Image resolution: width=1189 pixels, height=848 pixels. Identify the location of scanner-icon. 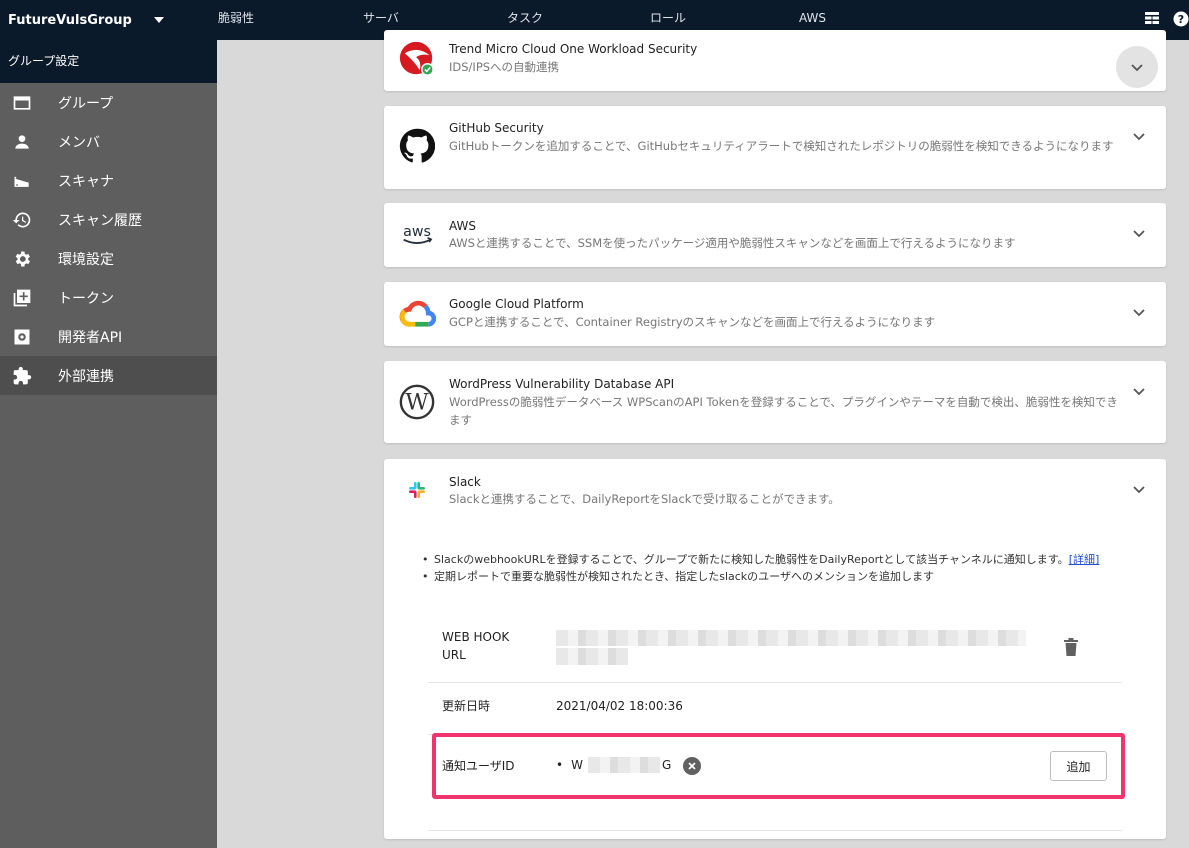
(29, 181).